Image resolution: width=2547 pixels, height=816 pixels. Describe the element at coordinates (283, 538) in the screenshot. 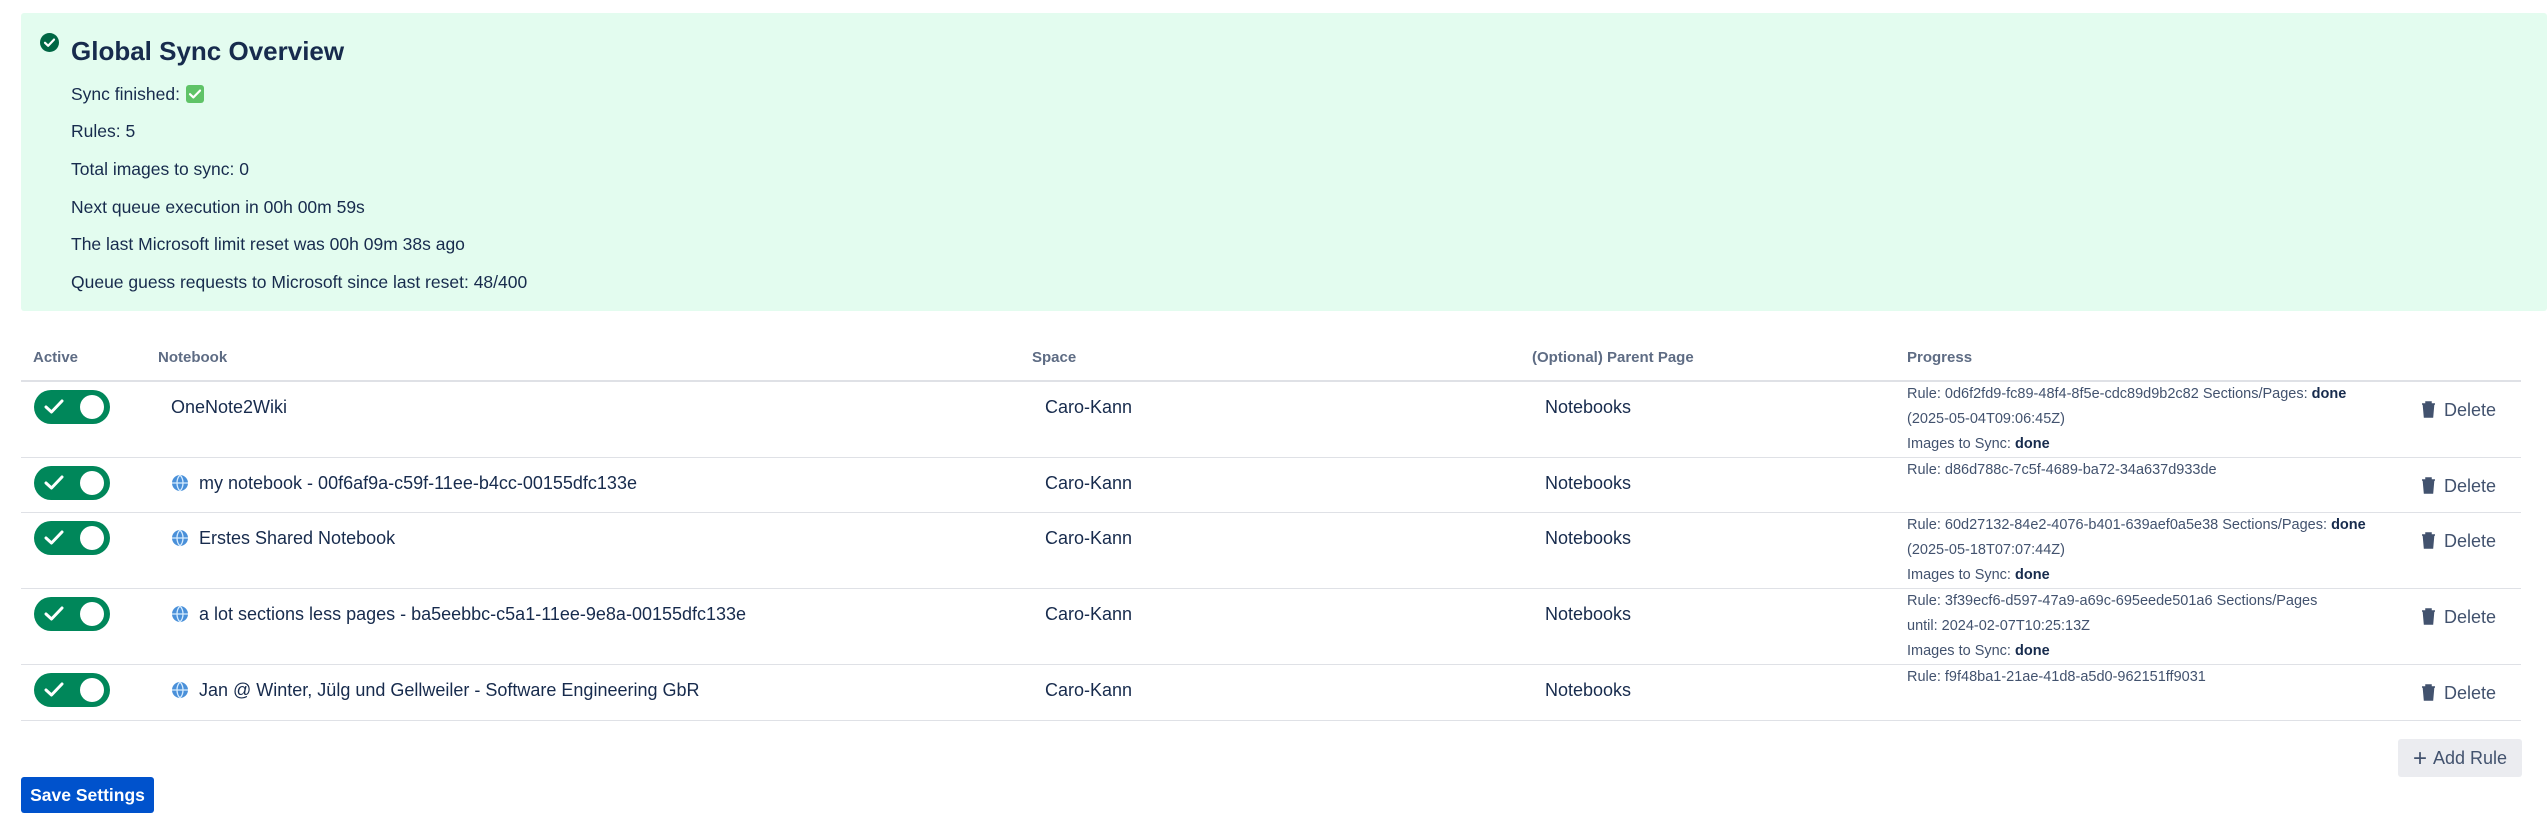

I see `notebook-name: Erstes Shared Notebook` at that location.